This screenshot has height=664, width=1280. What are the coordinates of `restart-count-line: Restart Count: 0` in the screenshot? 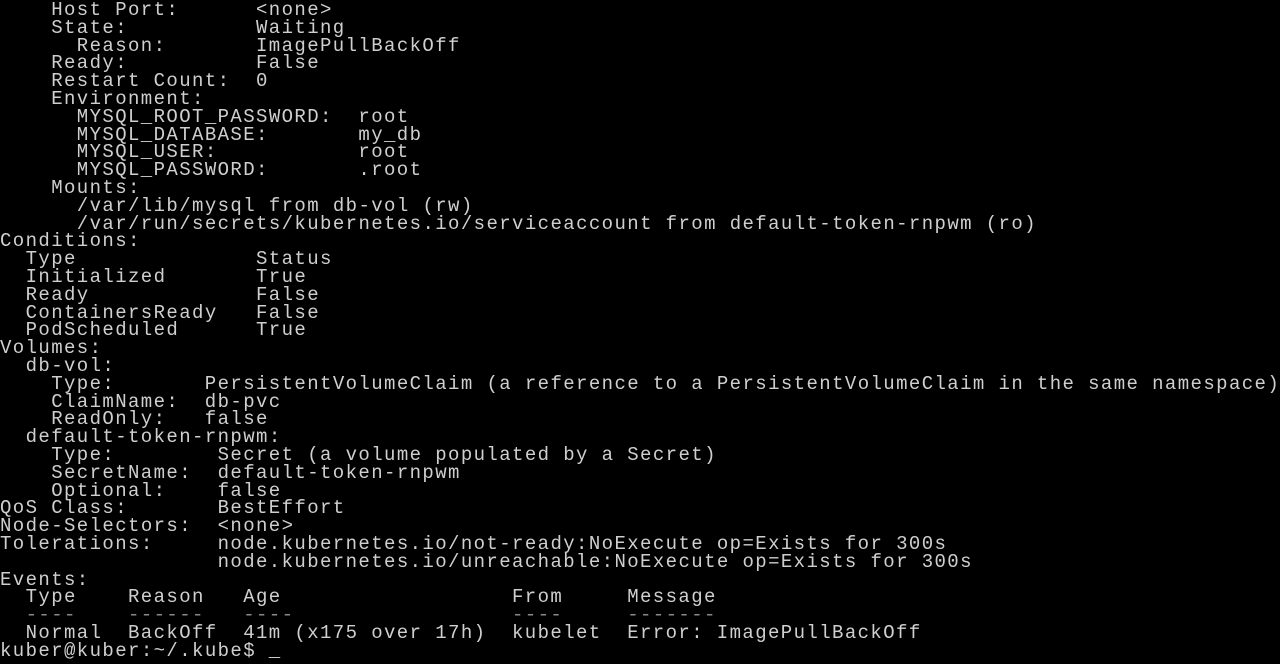 It's located at (133, 81).